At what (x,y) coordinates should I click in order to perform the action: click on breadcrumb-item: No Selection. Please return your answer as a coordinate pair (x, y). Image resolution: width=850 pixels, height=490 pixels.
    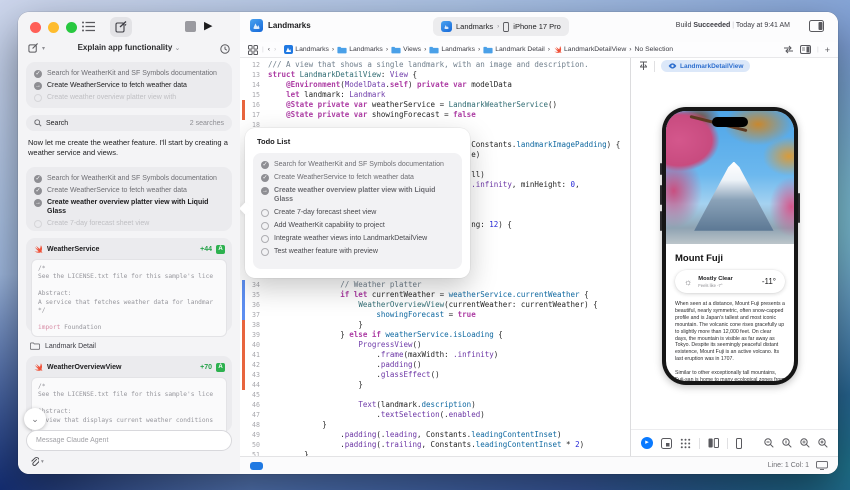
    Looking at the image, I should click on (654, 49).